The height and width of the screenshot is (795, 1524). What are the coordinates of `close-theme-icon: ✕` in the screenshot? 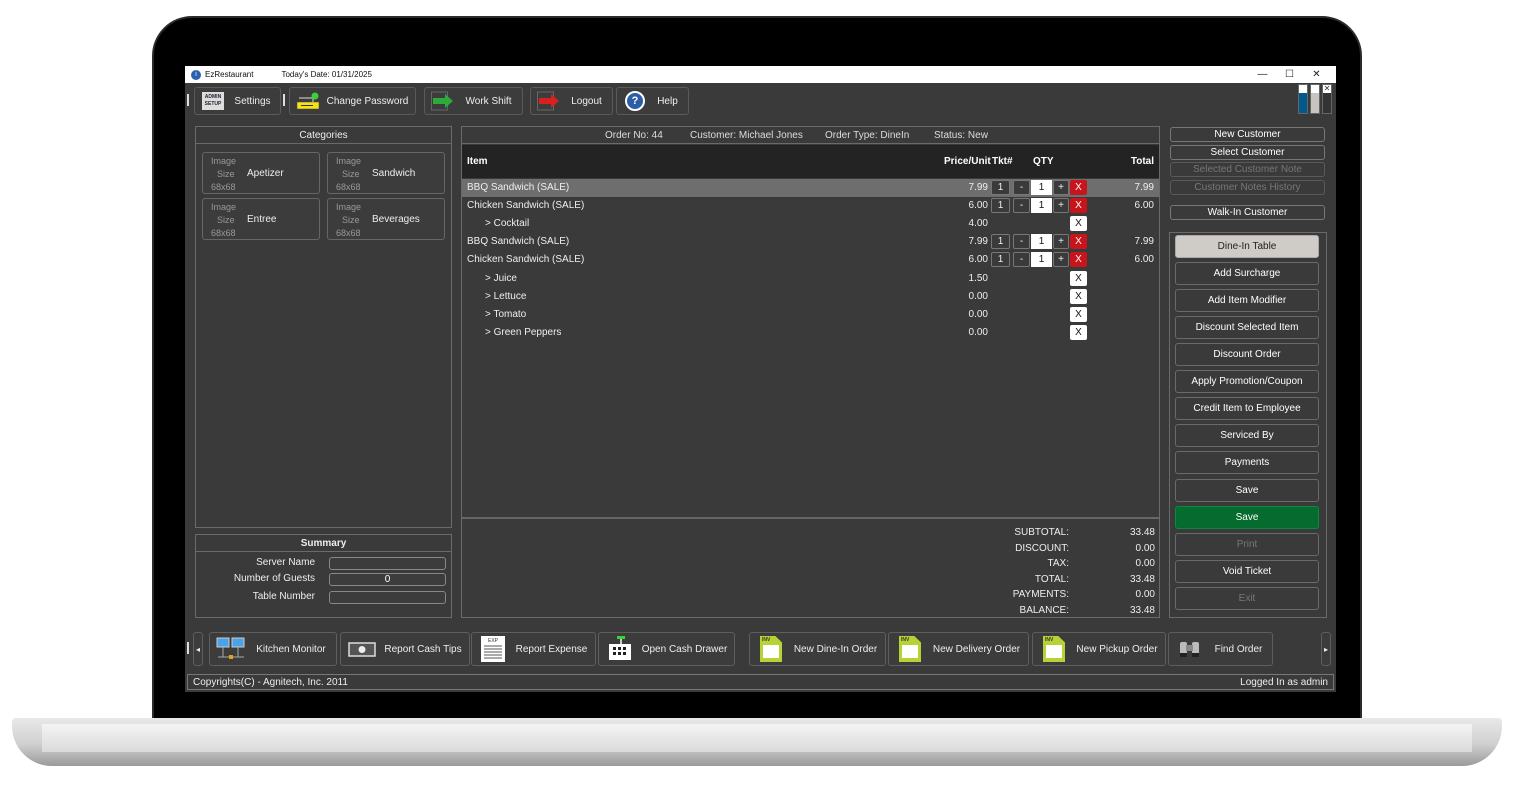 It's located at (1327, 89).